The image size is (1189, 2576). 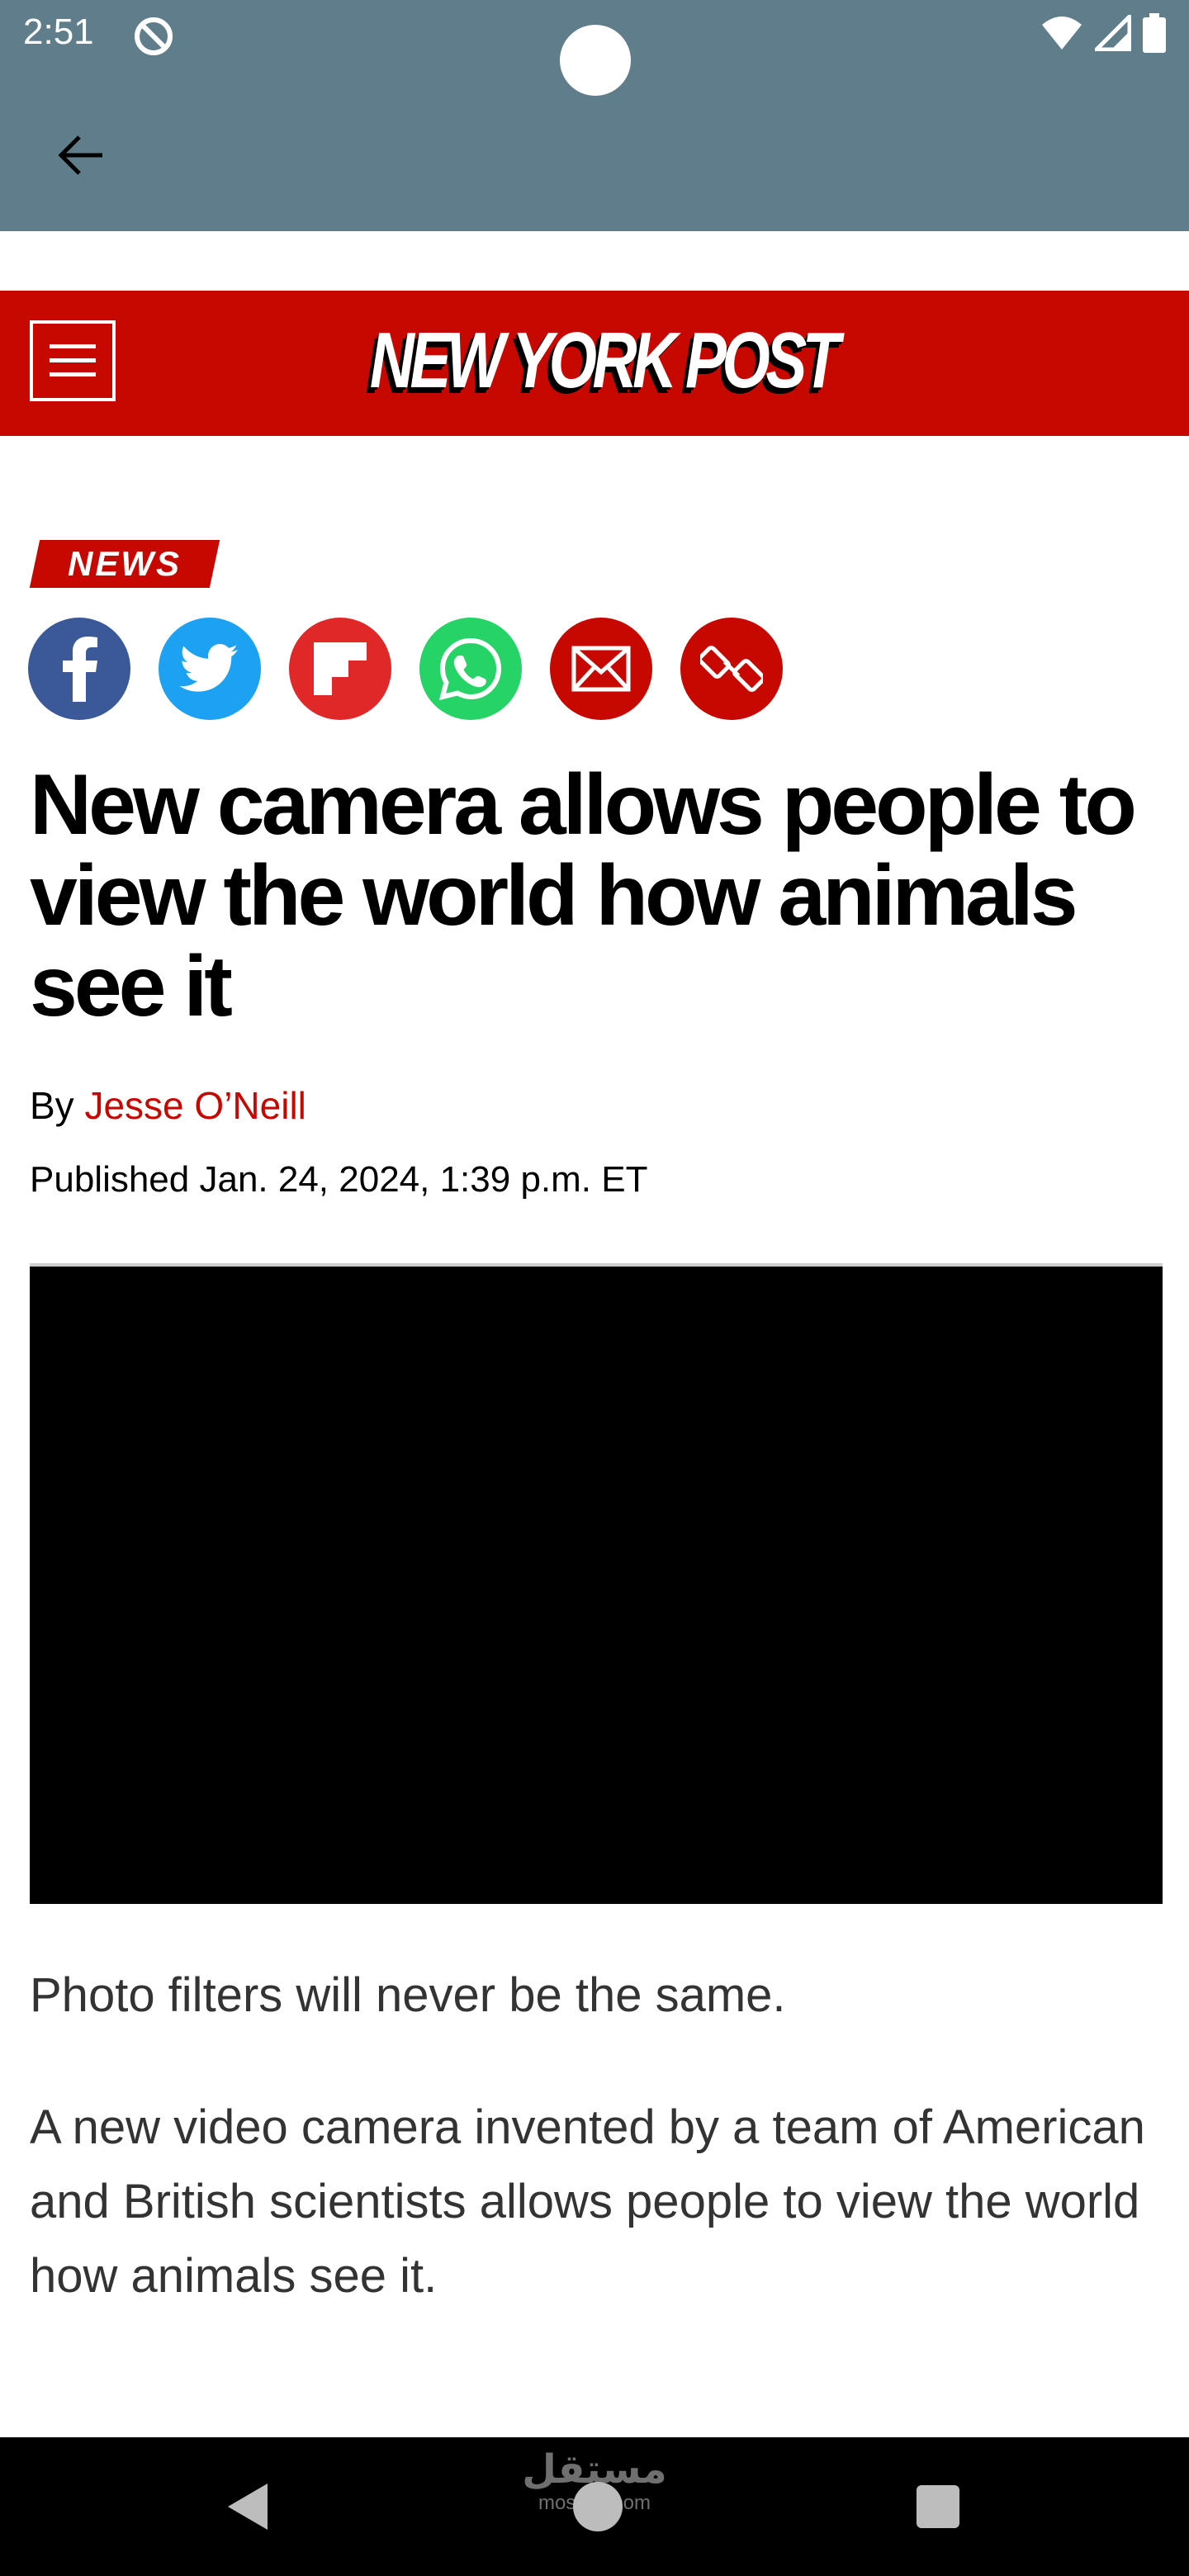 I want to click on byline-prefix: By, so click(x=57, y=1105).